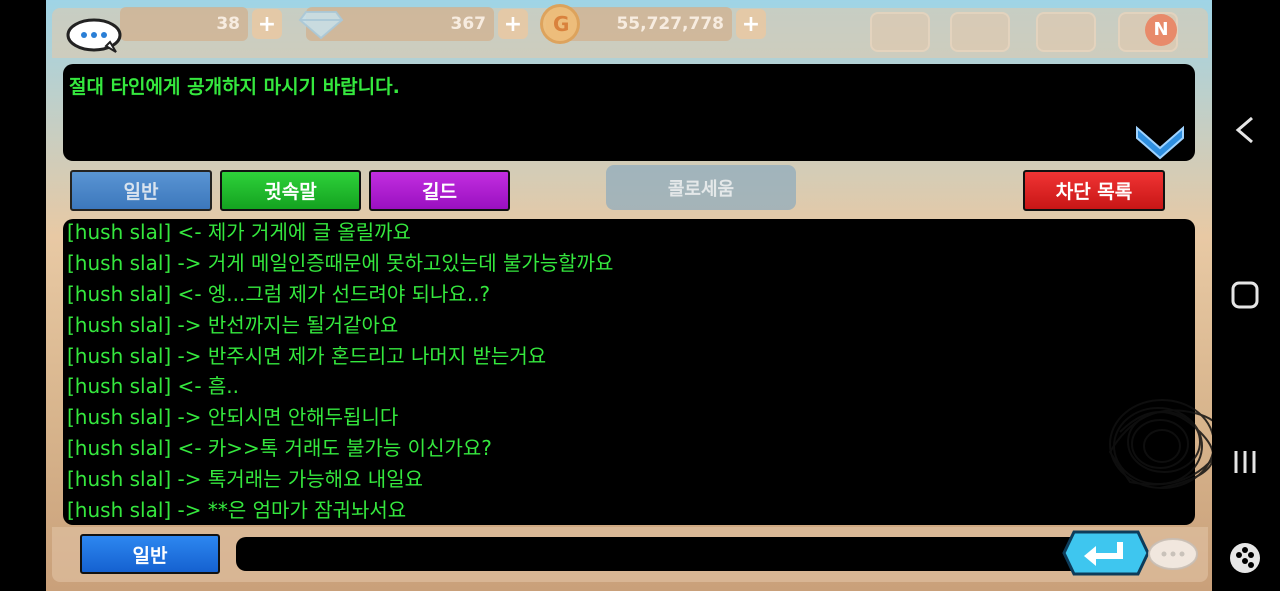 The image size is (1280, 591). Describe the element at coordinates (23, 295) in the screenshot. I see `left-letterbox` at that location.